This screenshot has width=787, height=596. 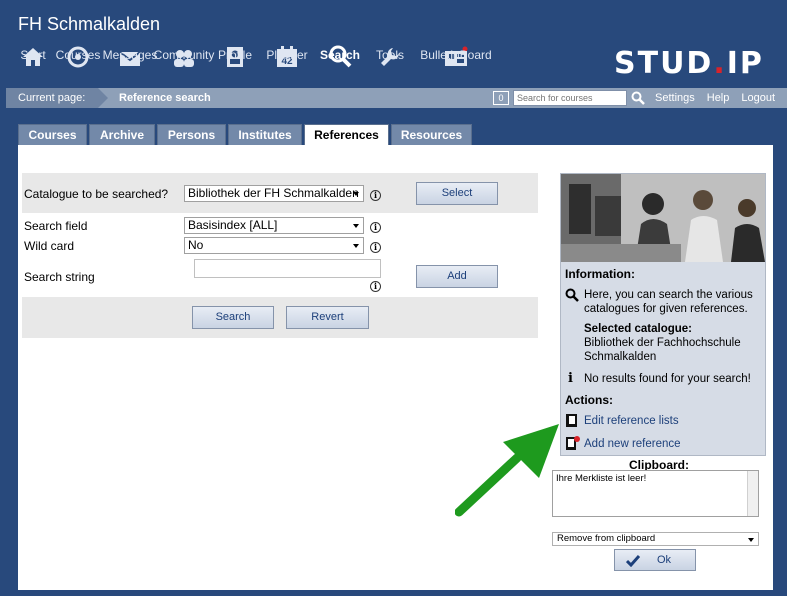 What do you see at coordinates (184, 56) in the screenshot?
I see `nav-community: Community` at bounding box center [184, 56].